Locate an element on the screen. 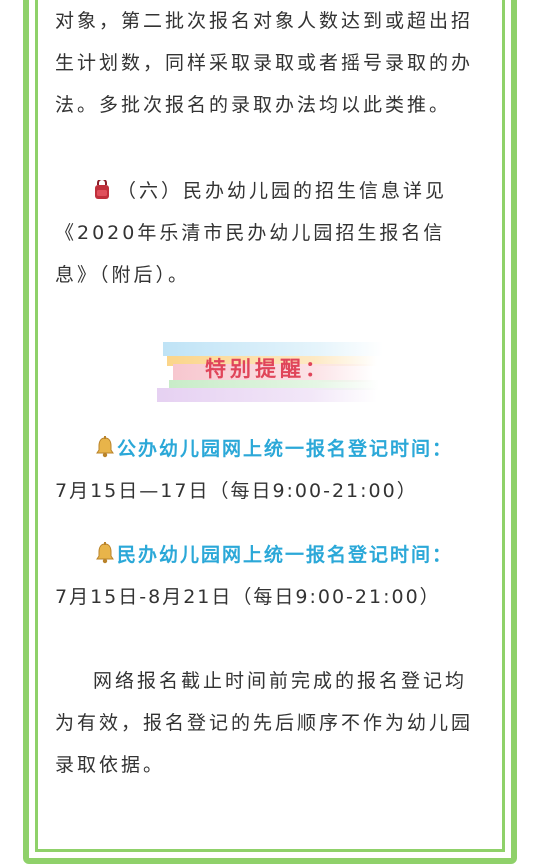 The width and height of the screenshot is (540, 867). backpack-icon is located at coordinates (102, 190).